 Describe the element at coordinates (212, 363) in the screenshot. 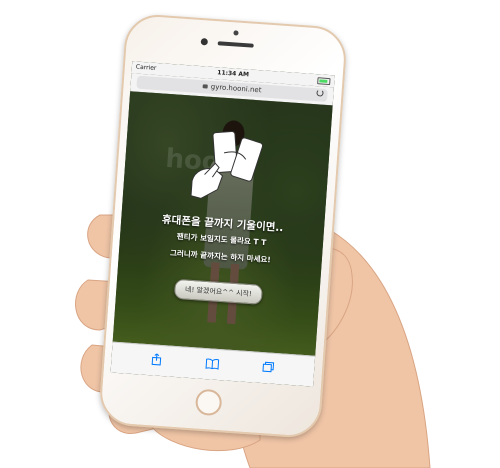

I see `bookmarks-icon` at that location.